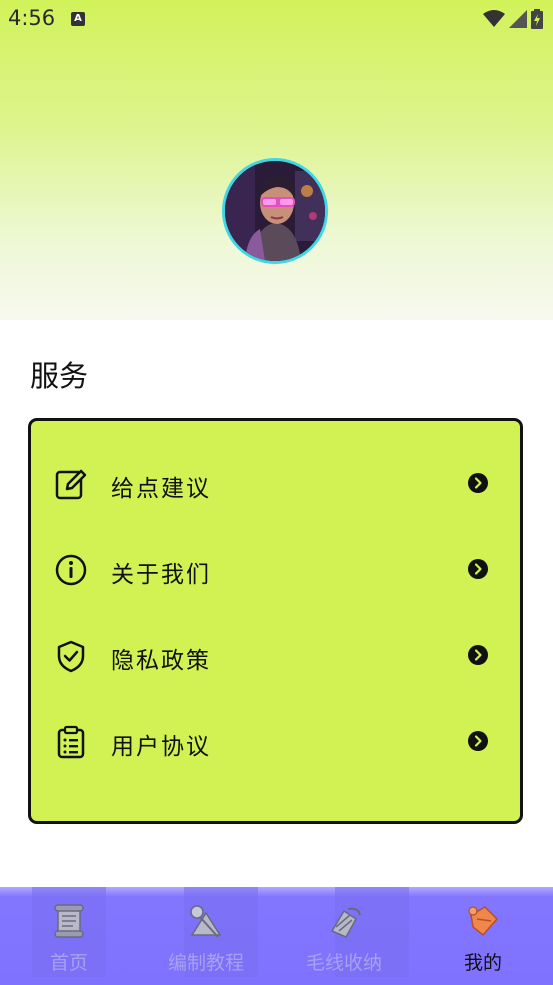  I want to click on avatar-portrait, so click(275, 211).